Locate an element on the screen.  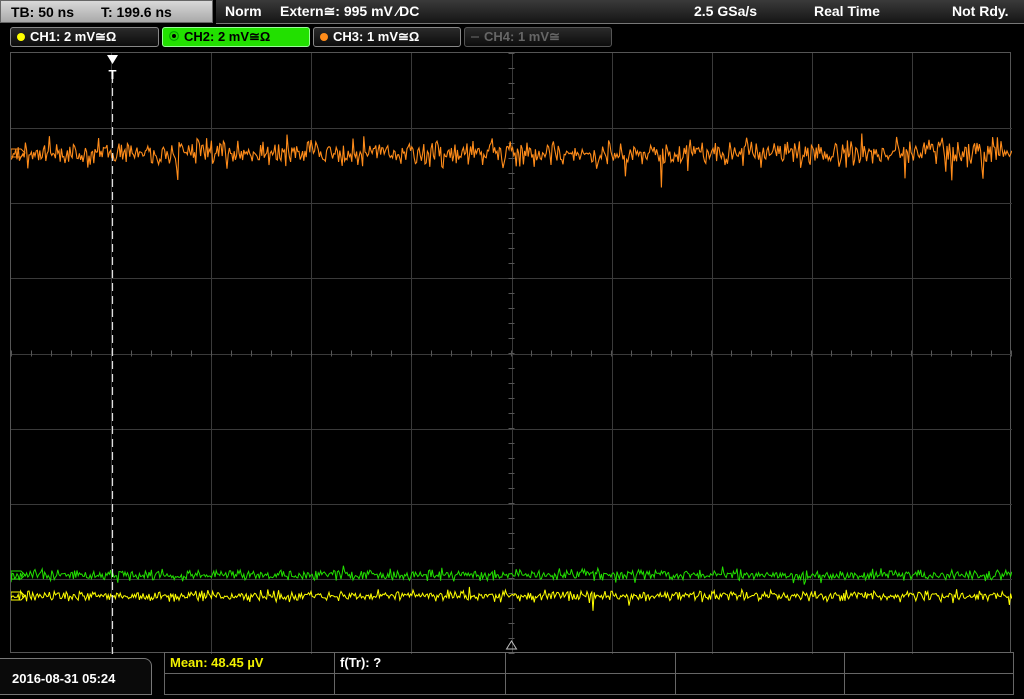
datetime-display: 2016-08-31 05:24 is located at coordinates (76, 676).